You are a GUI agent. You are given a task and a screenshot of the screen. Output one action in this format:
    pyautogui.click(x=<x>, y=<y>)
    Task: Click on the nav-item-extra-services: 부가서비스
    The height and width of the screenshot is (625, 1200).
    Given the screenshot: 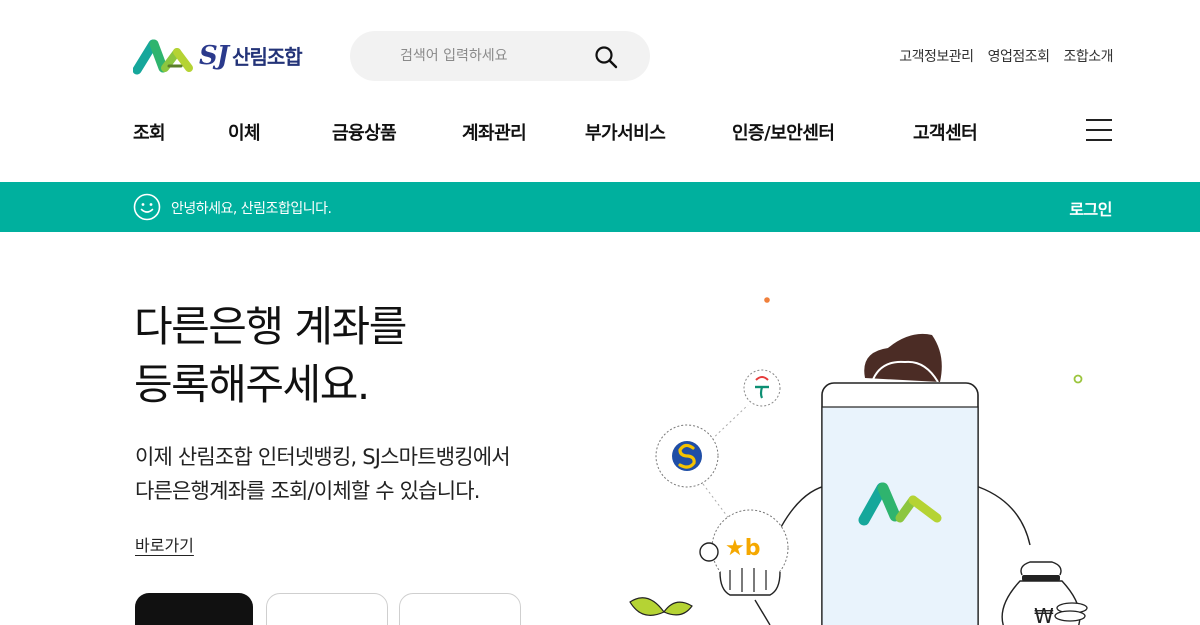 What is the action you would take?
    pyautogui.click(x=625, y=132)
    